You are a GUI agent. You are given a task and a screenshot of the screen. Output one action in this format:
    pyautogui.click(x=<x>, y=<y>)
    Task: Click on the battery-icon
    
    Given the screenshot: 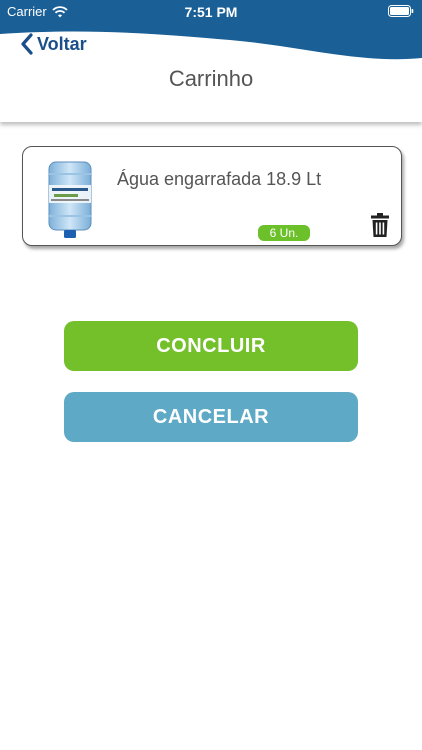 What is the action you would take?
    pyautogui.click(x=401, y=11)
    